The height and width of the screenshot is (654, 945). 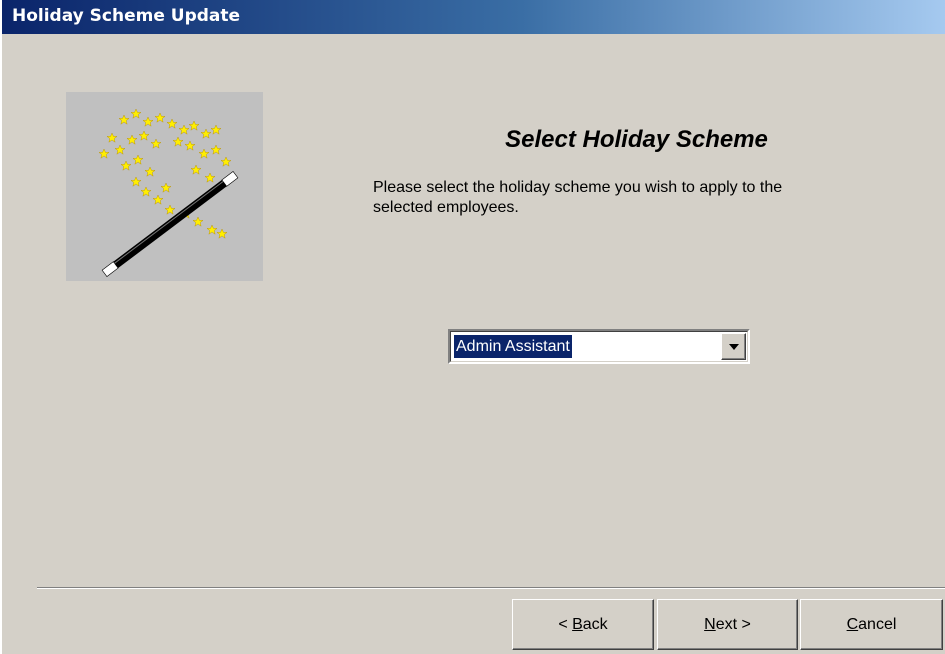 What do you see at coordinates (733, 624) in the screenshot?
I see `next-label-rest: ext >` at bounding box center [733, 624].